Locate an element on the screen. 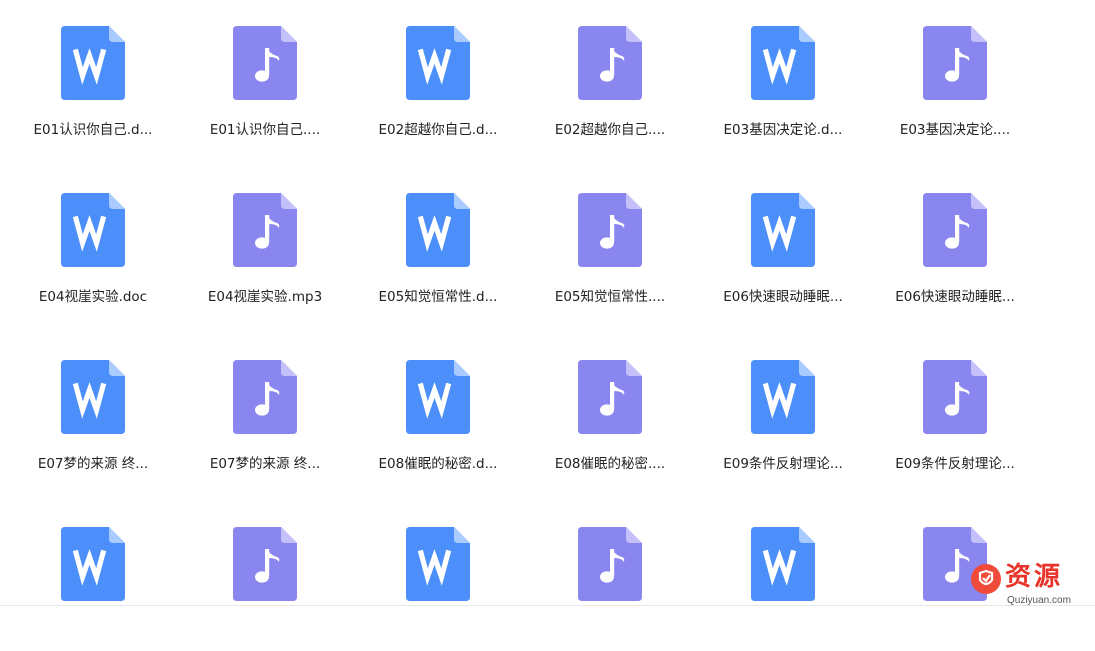  logo-badge-icon is located at coordinates (986, 579).